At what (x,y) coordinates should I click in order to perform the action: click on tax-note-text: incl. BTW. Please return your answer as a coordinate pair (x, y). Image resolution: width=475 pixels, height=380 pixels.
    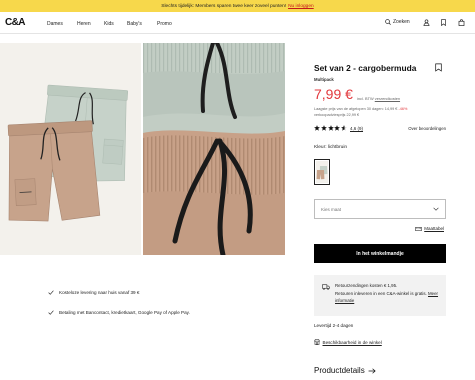
    Looking at the image, I should click on (365, 98).